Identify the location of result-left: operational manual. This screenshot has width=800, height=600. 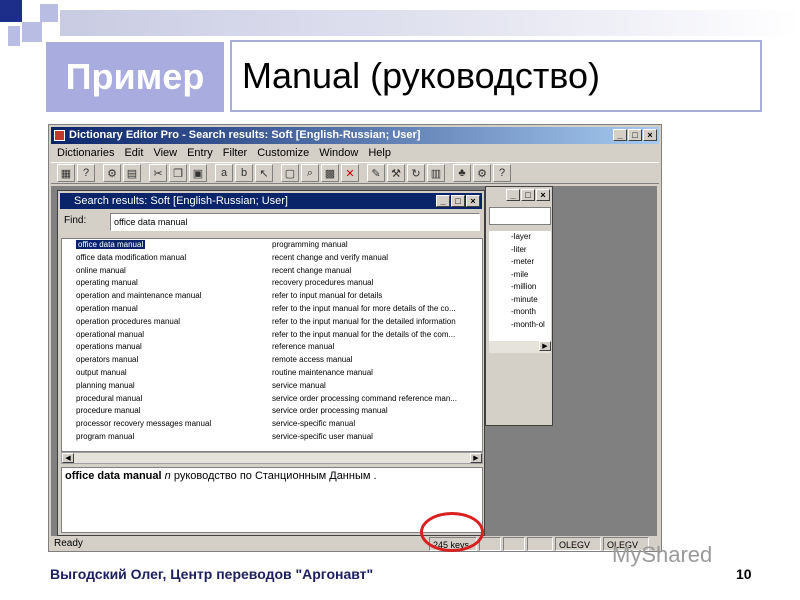
(167, 335).